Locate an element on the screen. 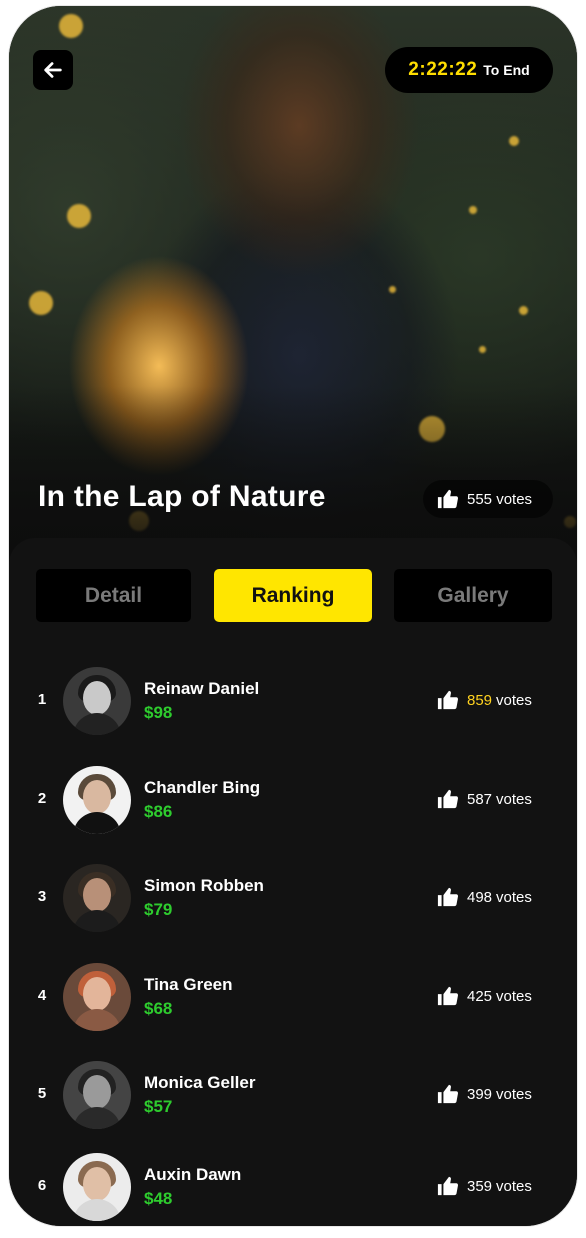 Image resolution: width=586 pixels, height=1238 pixels. arrow-left-icon is located at coordinates (53, 70).